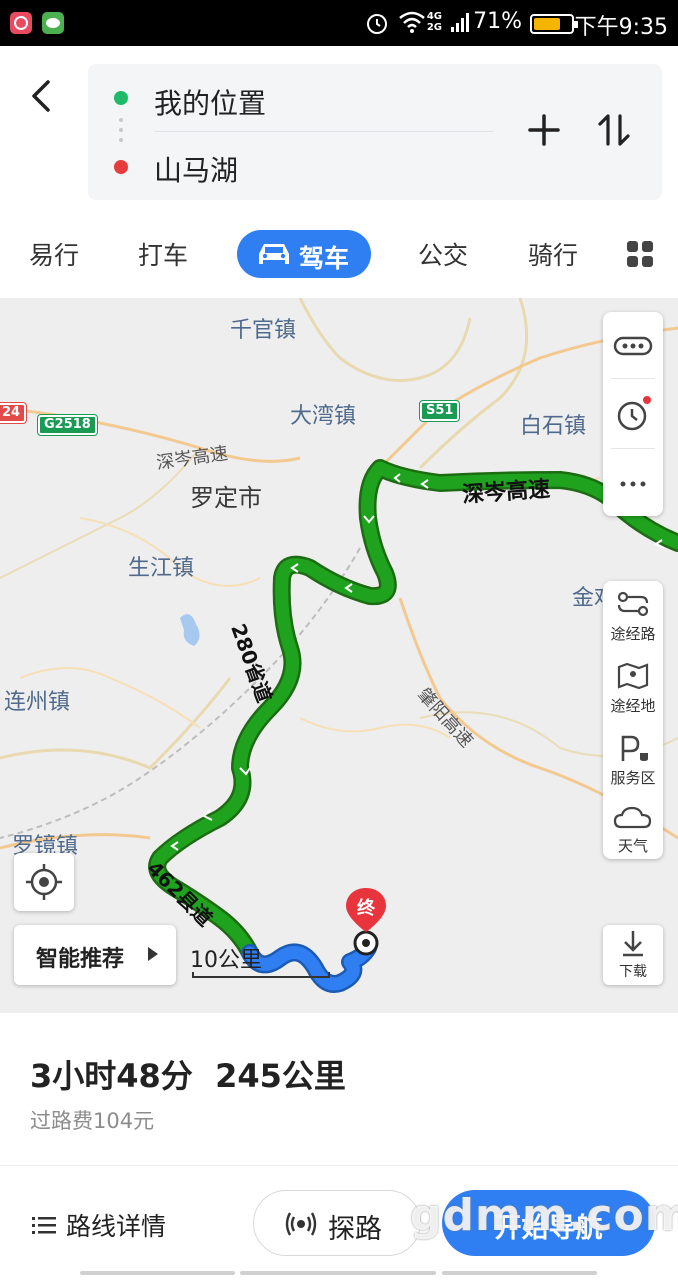  I want to click on via-place-button: 途经地, so click(633, 689).